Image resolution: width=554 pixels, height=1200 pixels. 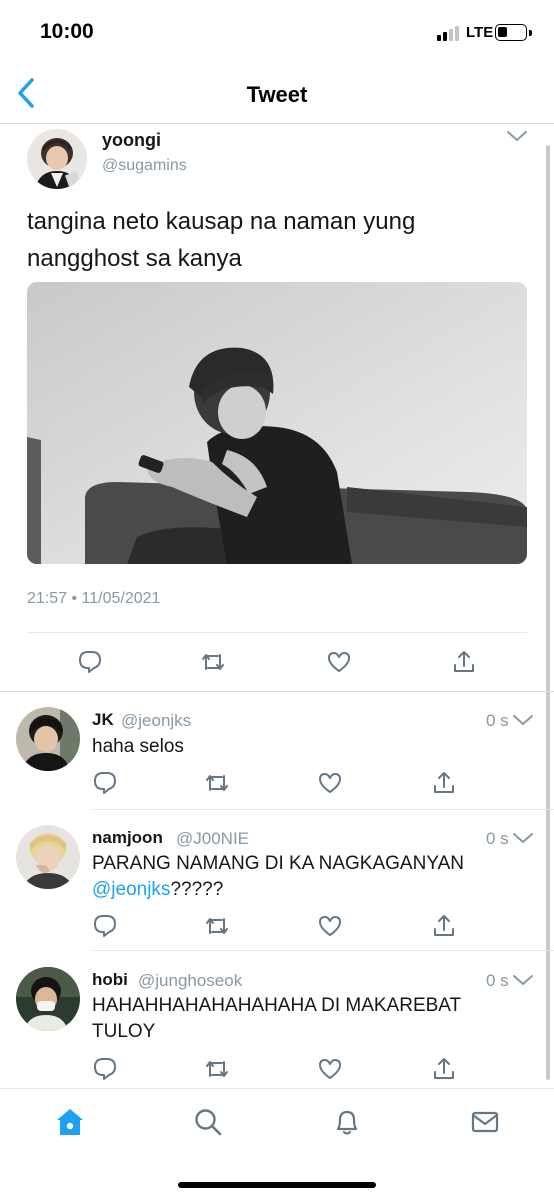 What do you see at coordinates (208, 1122) in the screenshot?
I see `search-icon` at bounding box center [208, 1122].